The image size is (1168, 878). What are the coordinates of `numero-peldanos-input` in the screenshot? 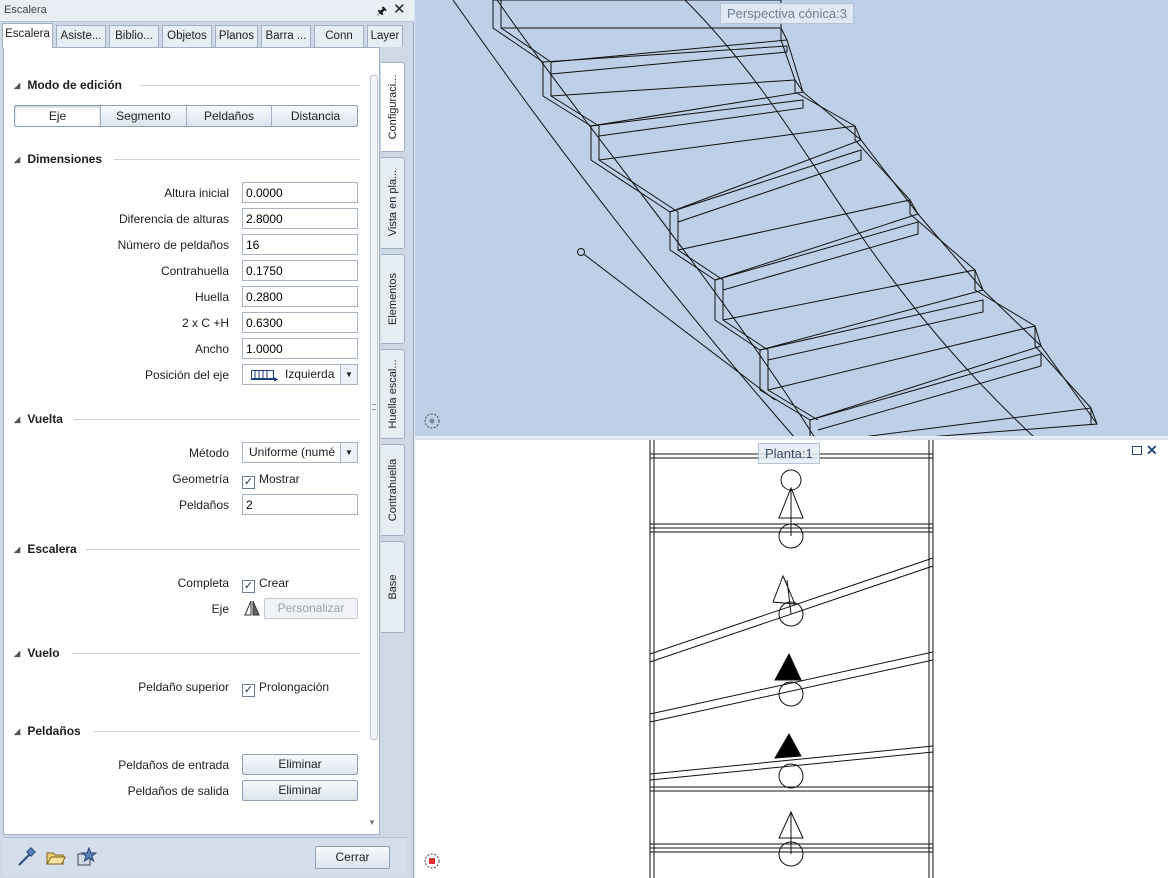 It's located at (300, 244).